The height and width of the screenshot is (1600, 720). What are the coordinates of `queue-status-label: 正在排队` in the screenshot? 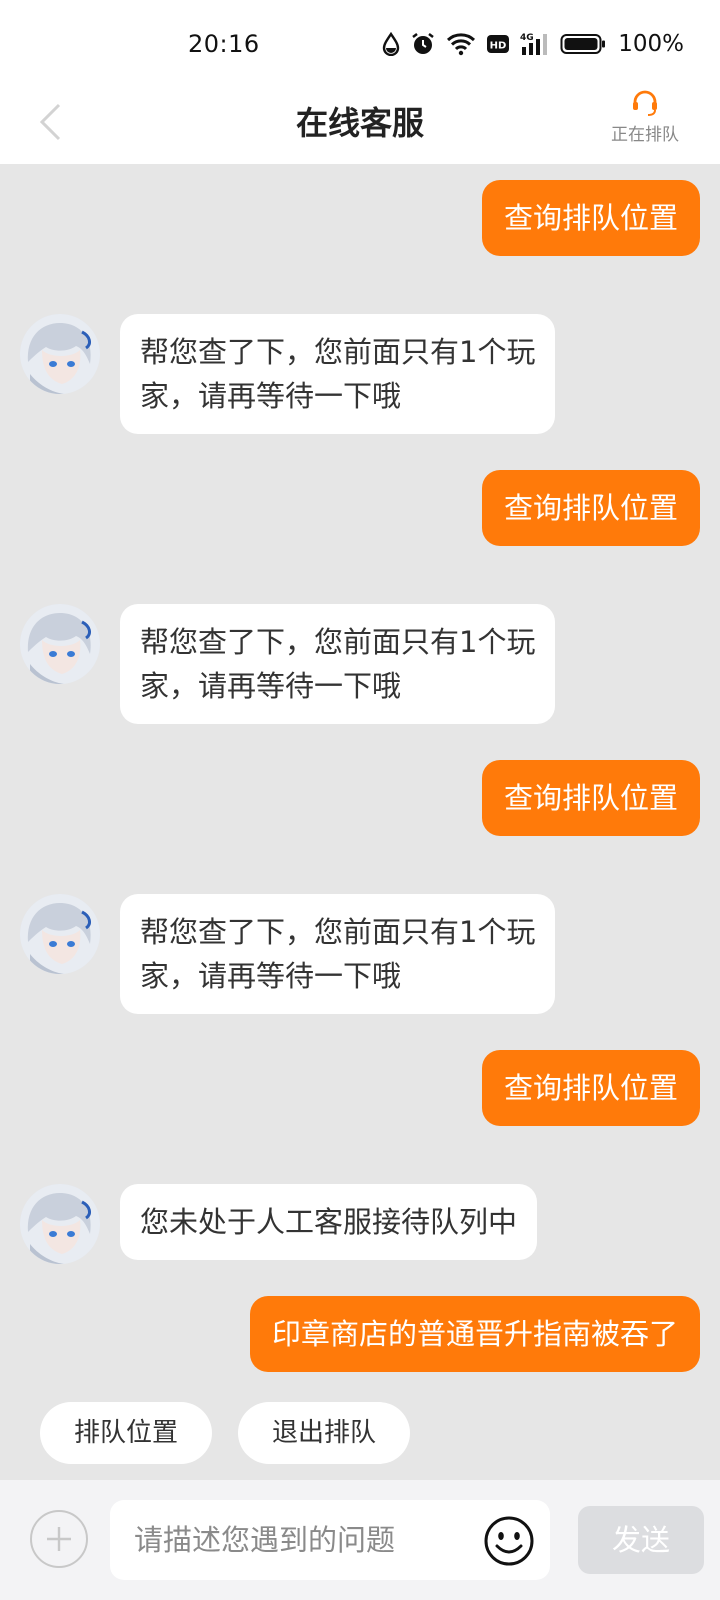 It's located at (645, 135).